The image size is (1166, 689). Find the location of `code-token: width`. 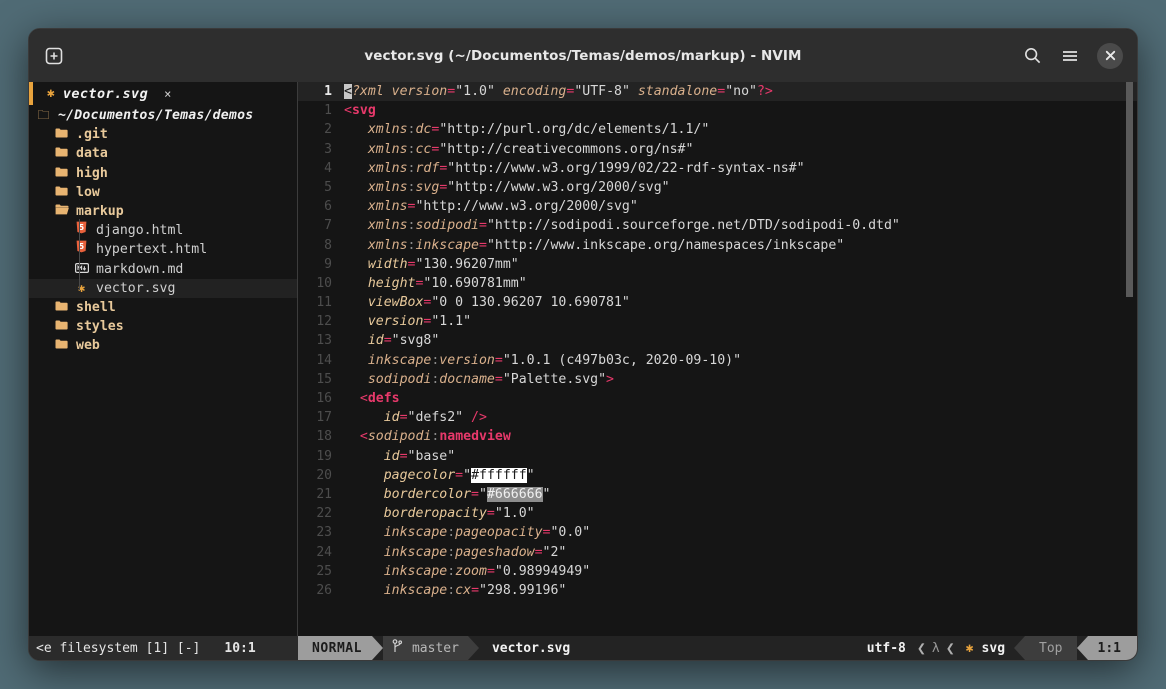

code-token: width is located at coordinates (376, 264).